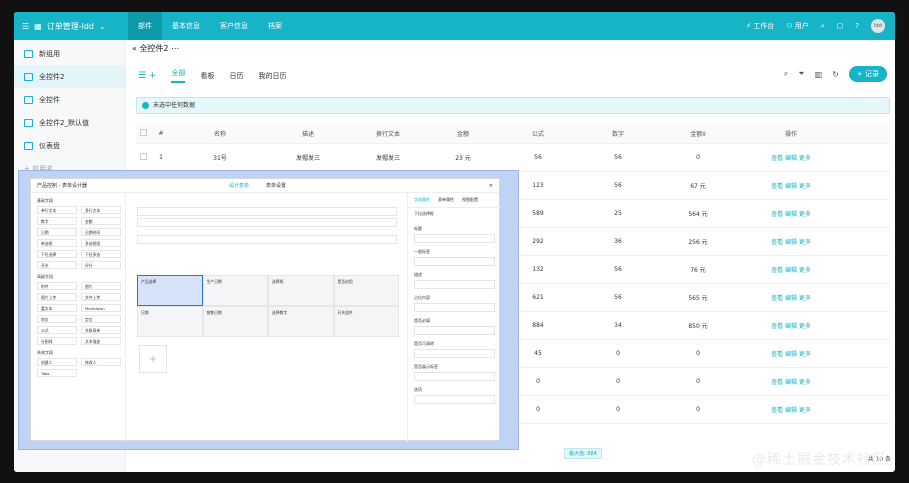 This screenshot has height=483, width=909. I want to click on field-chip: 创建人, so click(57, 362).